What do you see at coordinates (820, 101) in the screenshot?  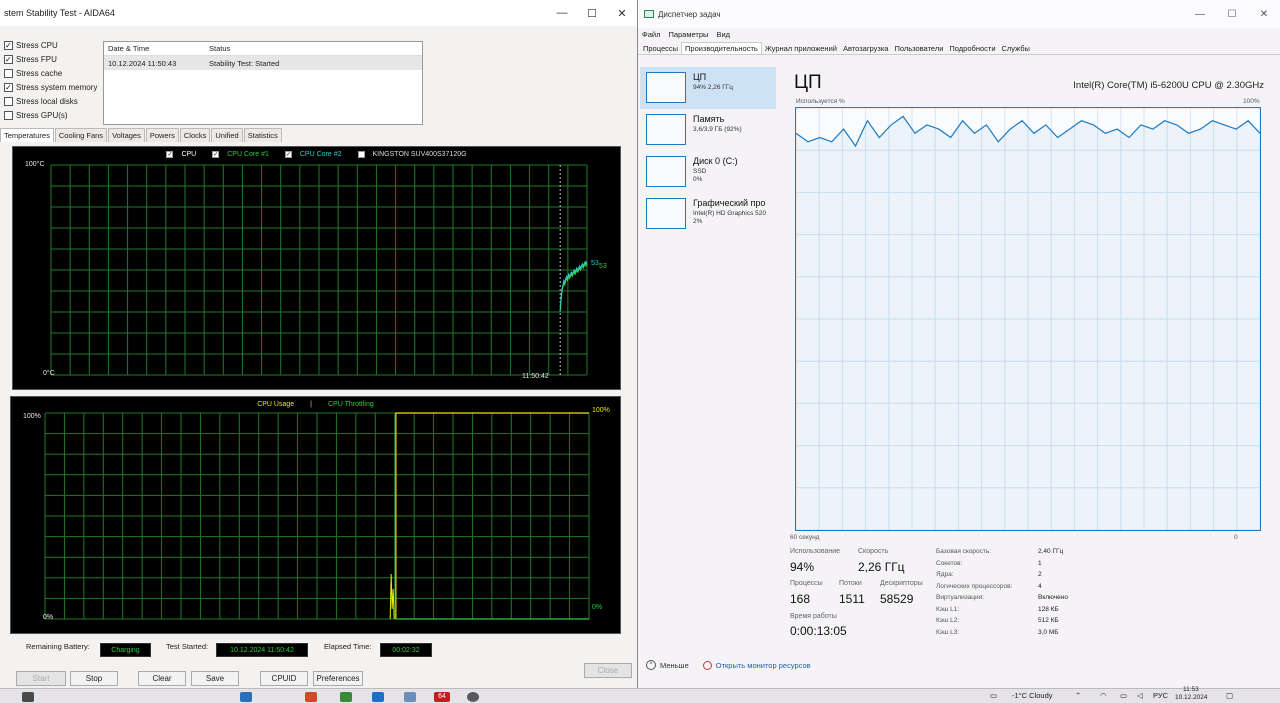 I see `graph-label: Используется %` at bounding box center [820, 101].